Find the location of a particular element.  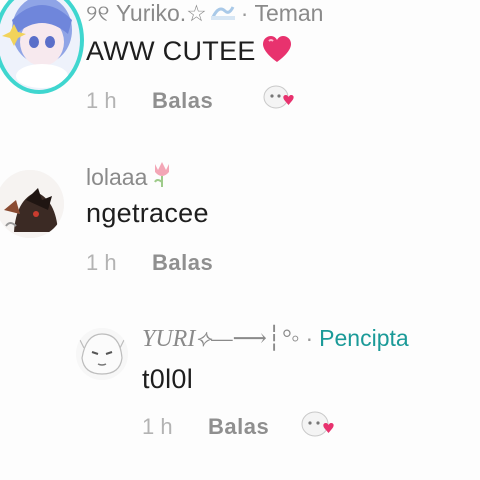

comment-text: t0l0l is located at coordinates (168, 379).